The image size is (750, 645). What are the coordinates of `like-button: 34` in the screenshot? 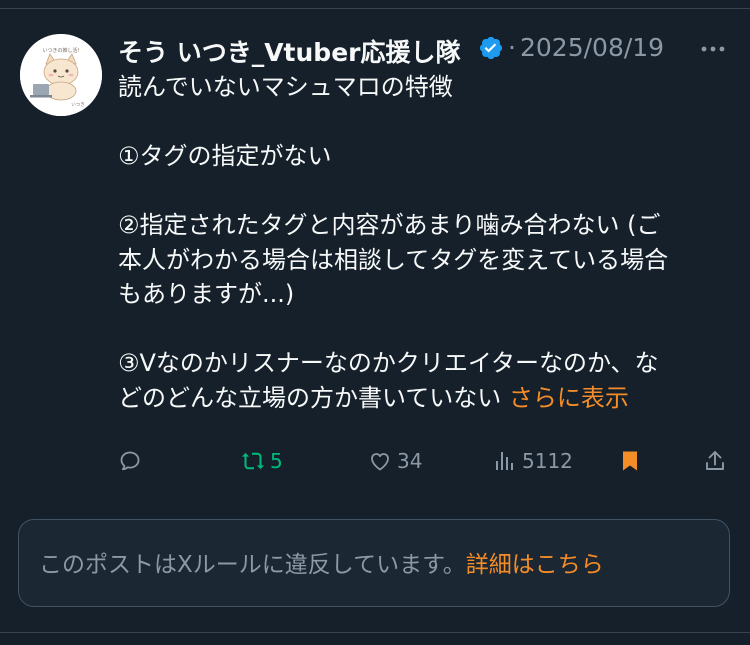 It's located at (395, 461).